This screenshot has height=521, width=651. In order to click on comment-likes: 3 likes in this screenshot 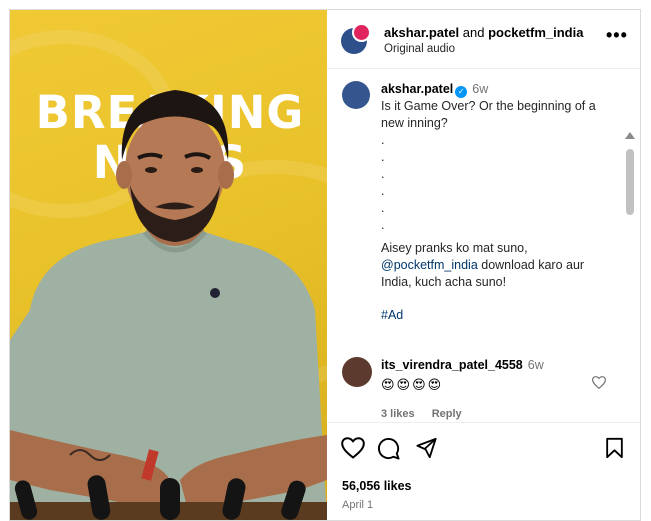, I will do `click(398, 414)`.